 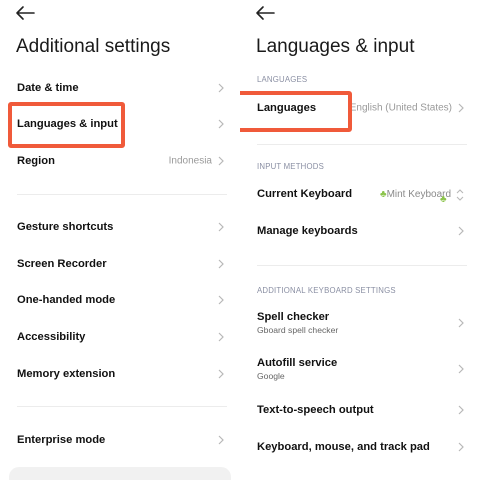 I want to click on item-label: Date & time, so click(x=48, y=88).